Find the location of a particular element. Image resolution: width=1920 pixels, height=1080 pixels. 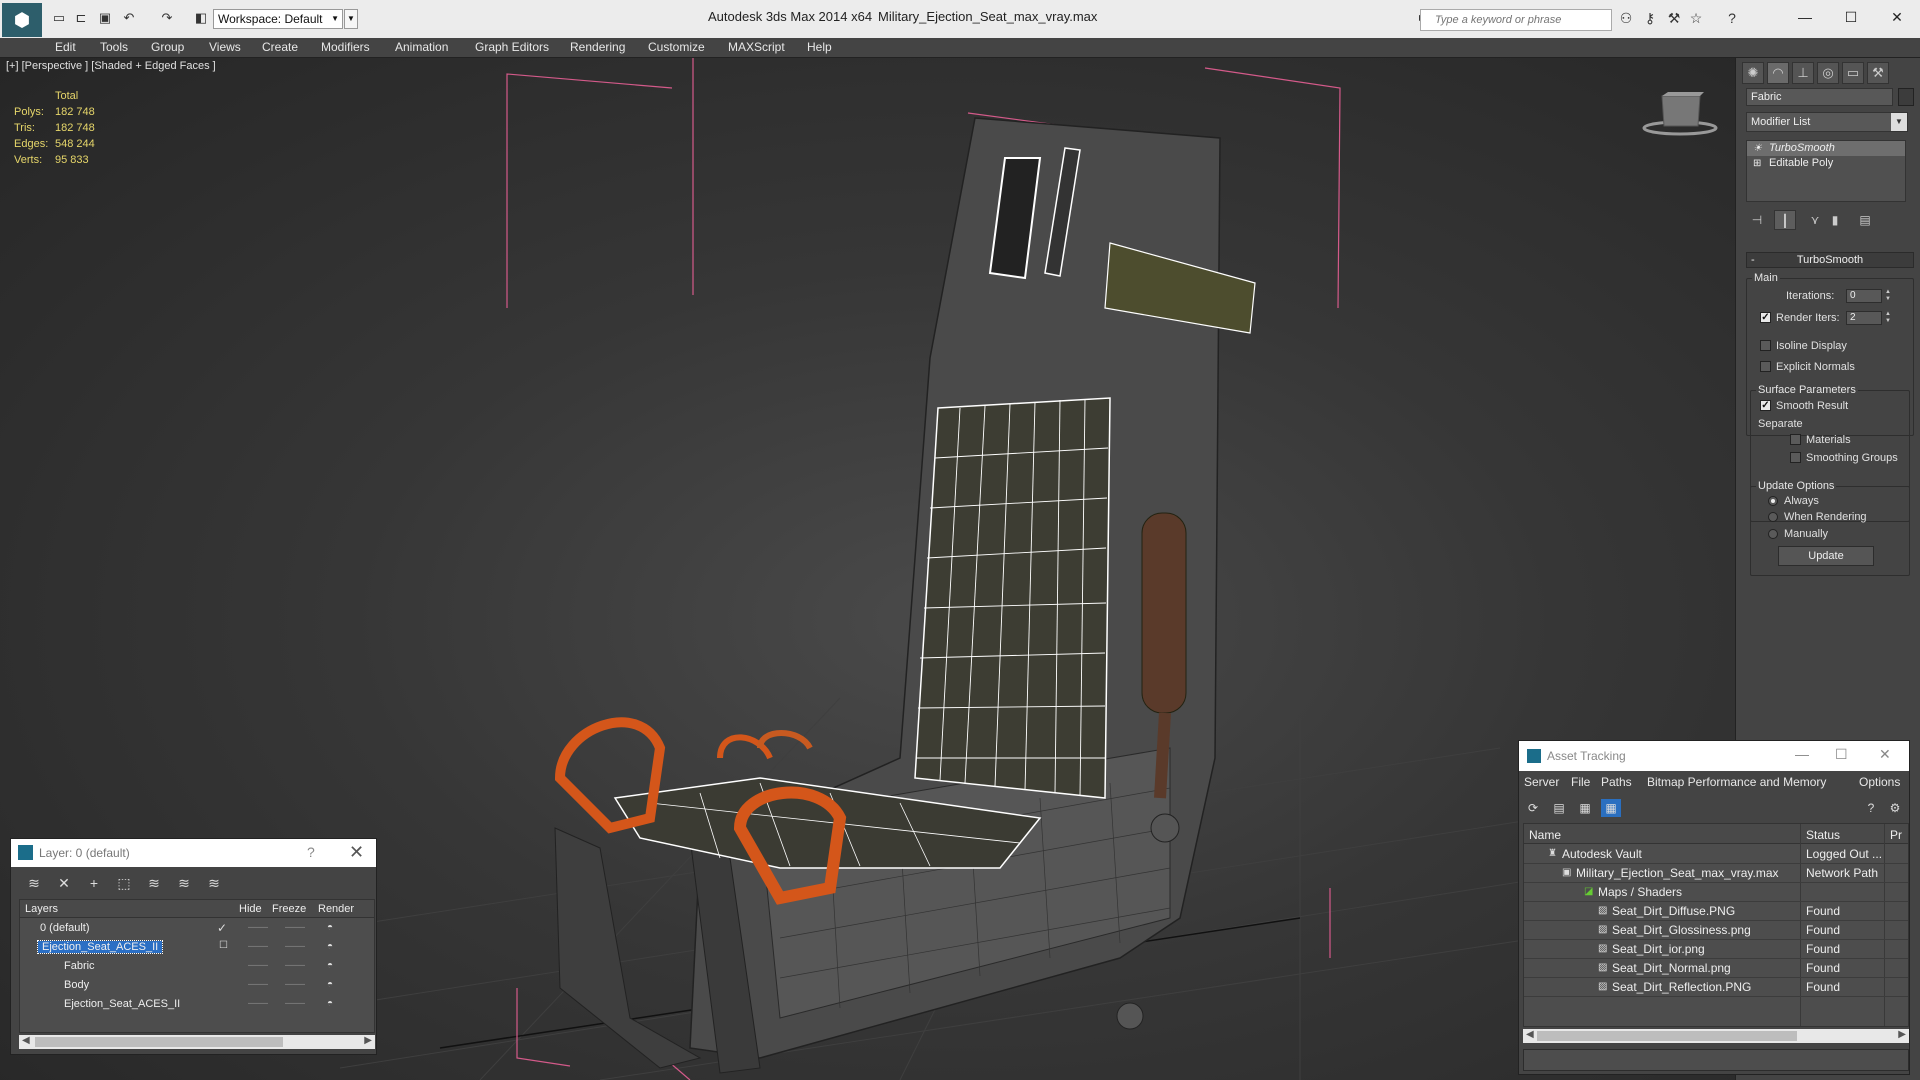

lightbulb-icon: ☀ is located at coordinates (1757, 148).